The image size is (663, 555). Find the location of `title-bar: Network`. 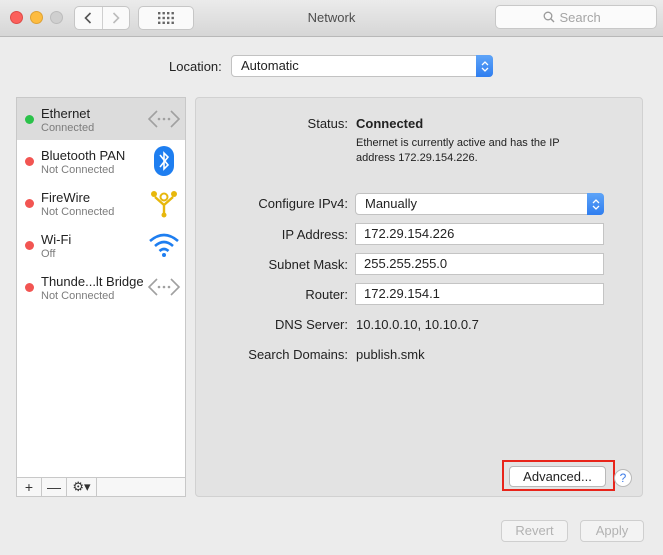

title-bar: Network is located at coordinates (331, 18).